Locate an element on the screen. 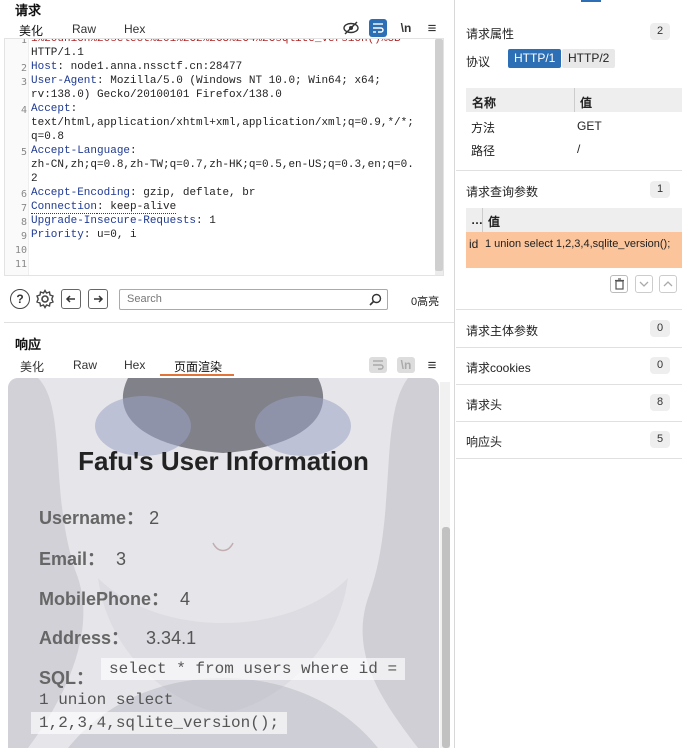 Image resolution: width=682 pixels, height=748 pixels. request-line: 2 is located at coordinates (34, 179).